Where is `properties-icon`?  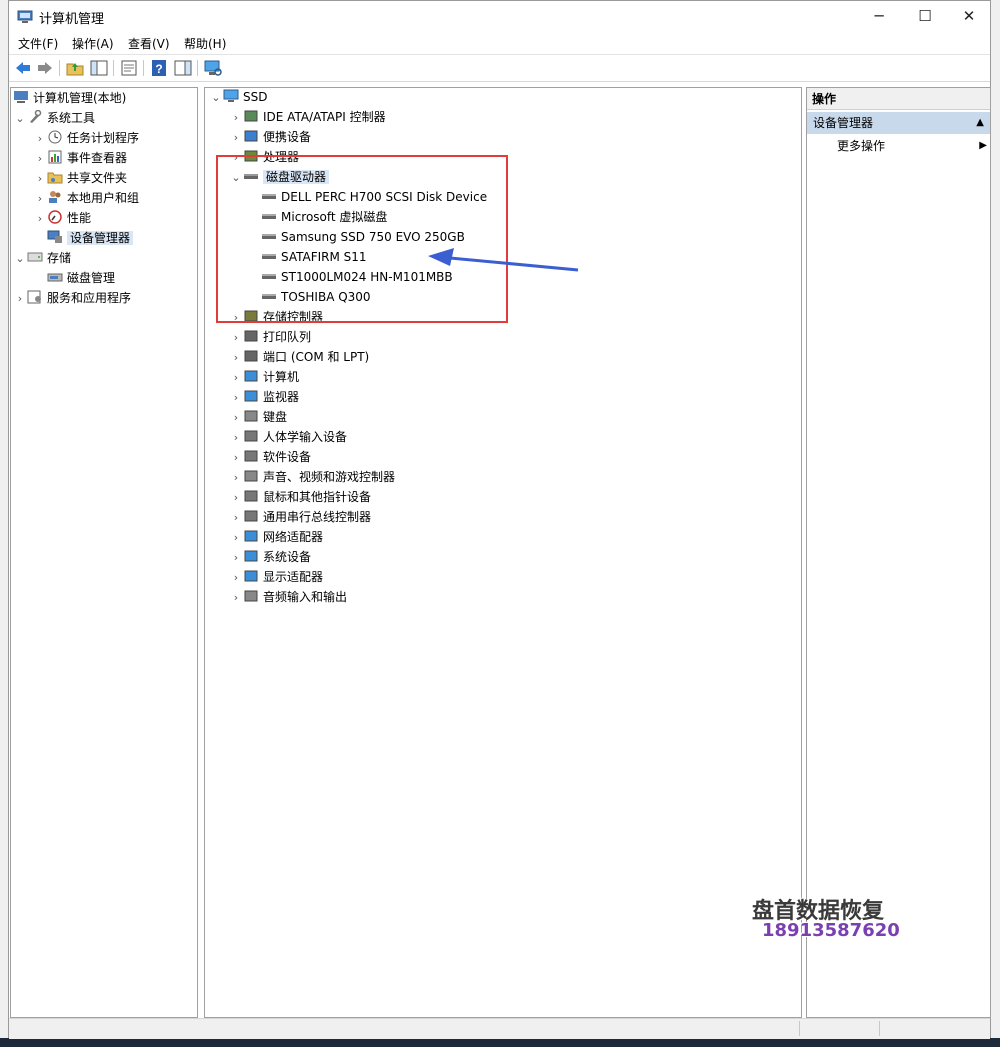 properties-icon is located at coordinates (129, 68).